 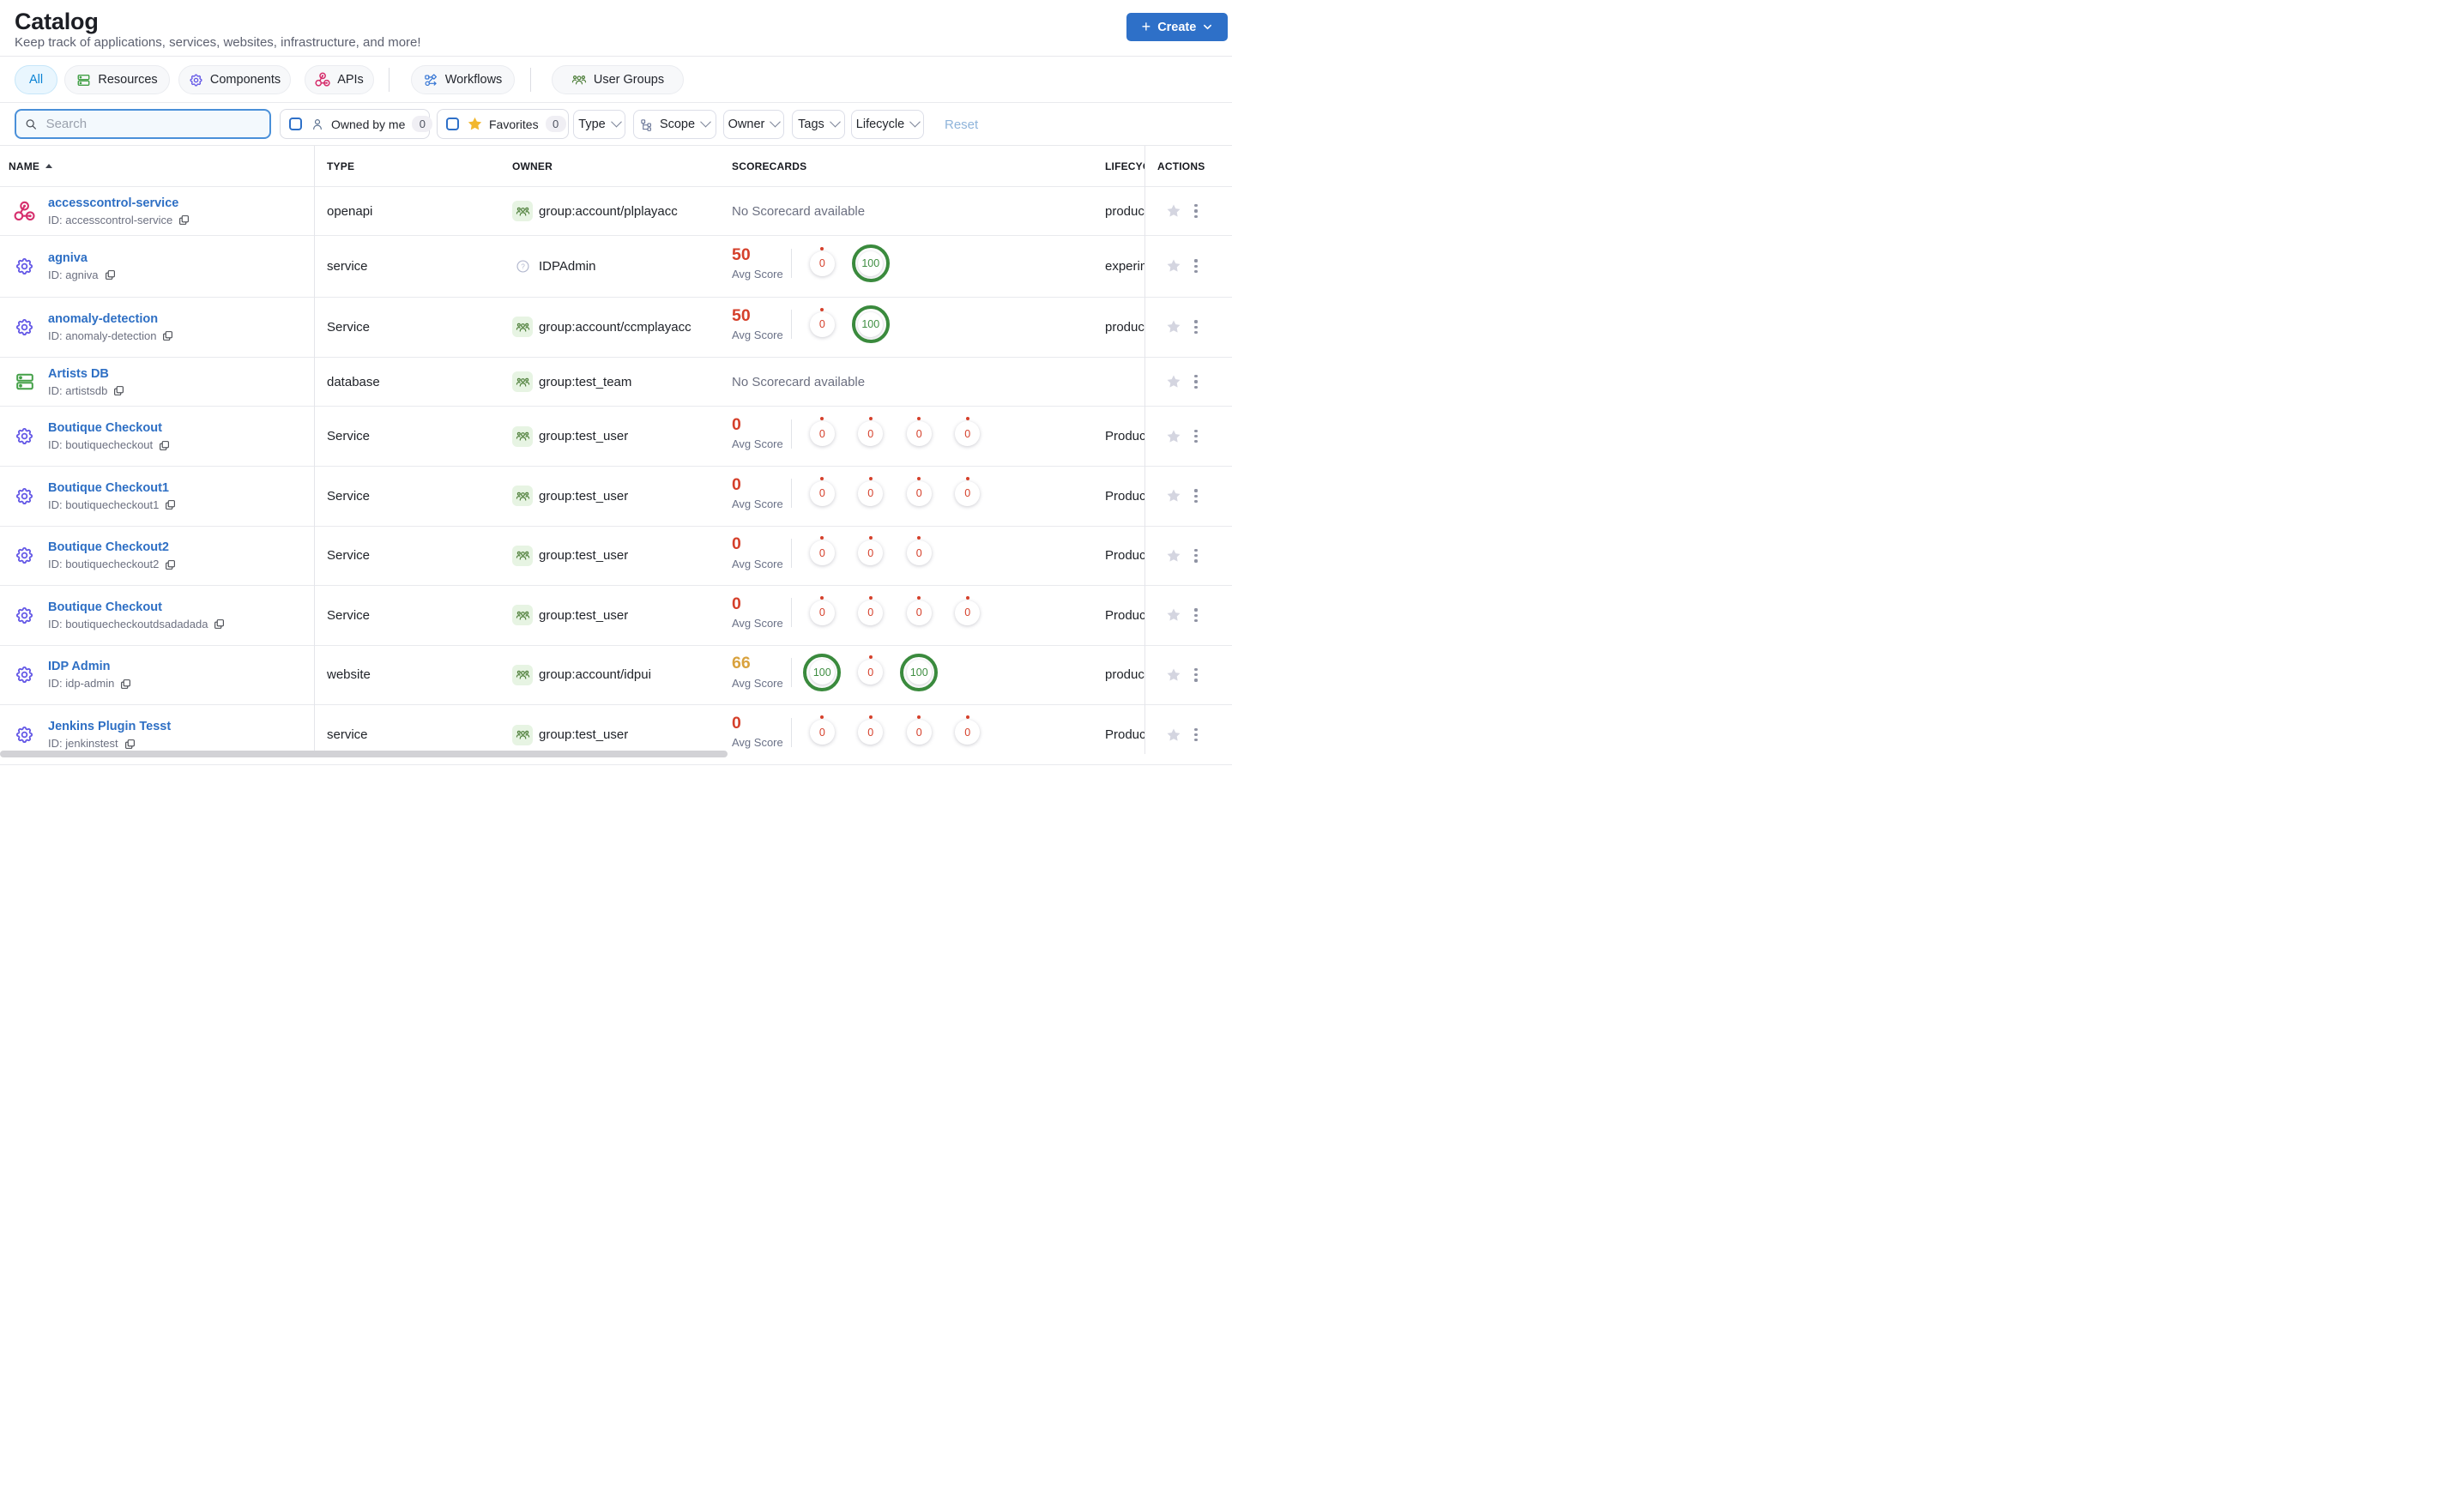 I want to click on tab-user-groups: User Groups, so click(x=618, y=79).